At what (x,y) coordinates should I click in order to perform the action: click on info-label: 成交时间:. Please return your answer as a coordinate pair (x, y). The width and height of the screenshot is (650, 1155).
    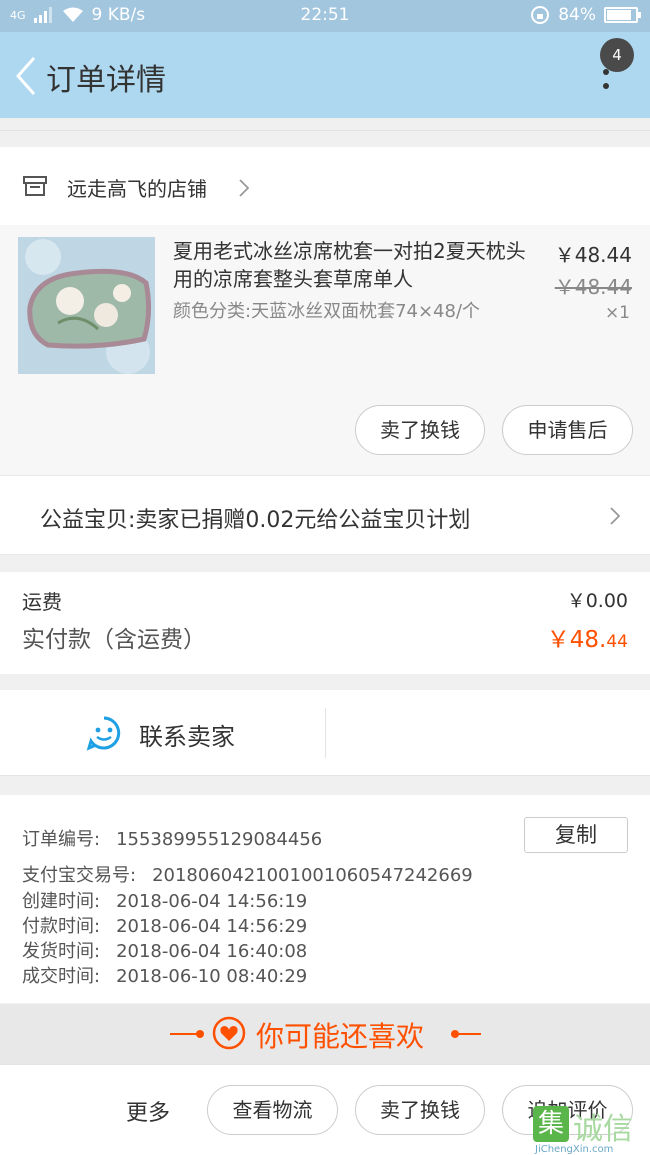
    Looking at the image, I should click on (61, 976).